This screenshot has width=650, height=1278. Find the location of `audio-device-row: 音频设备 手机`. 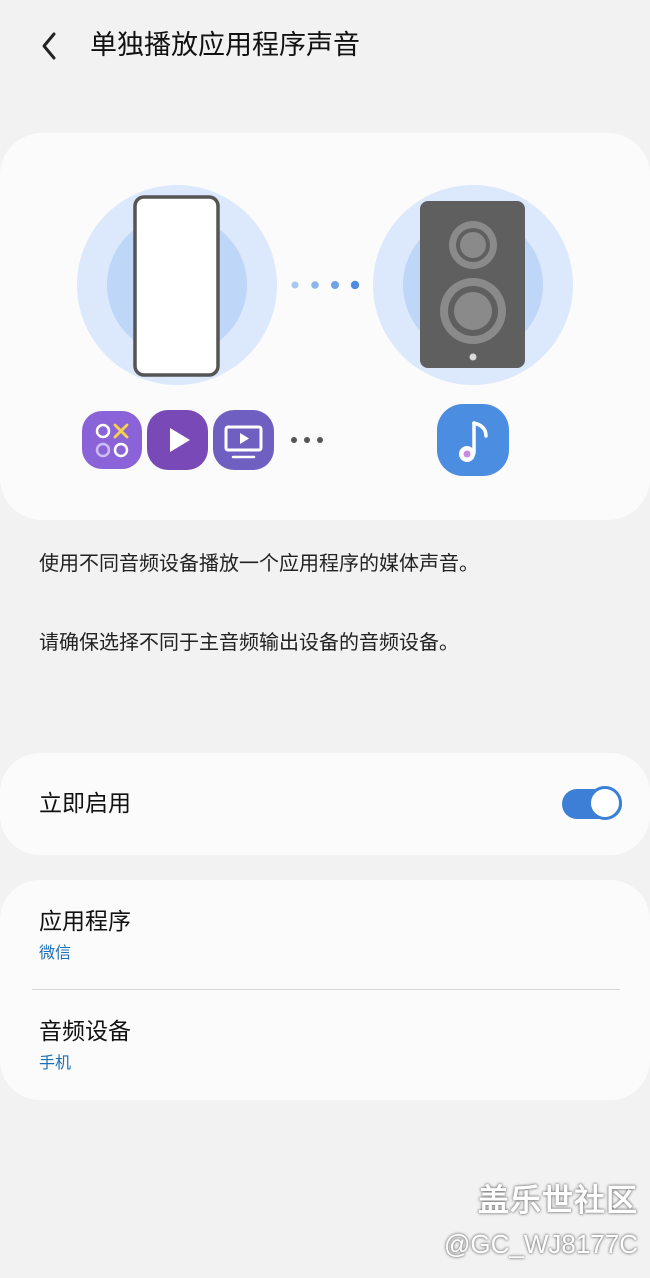

audio-device-row: 音频设备 手机 is located at coordinates (325, 1044).